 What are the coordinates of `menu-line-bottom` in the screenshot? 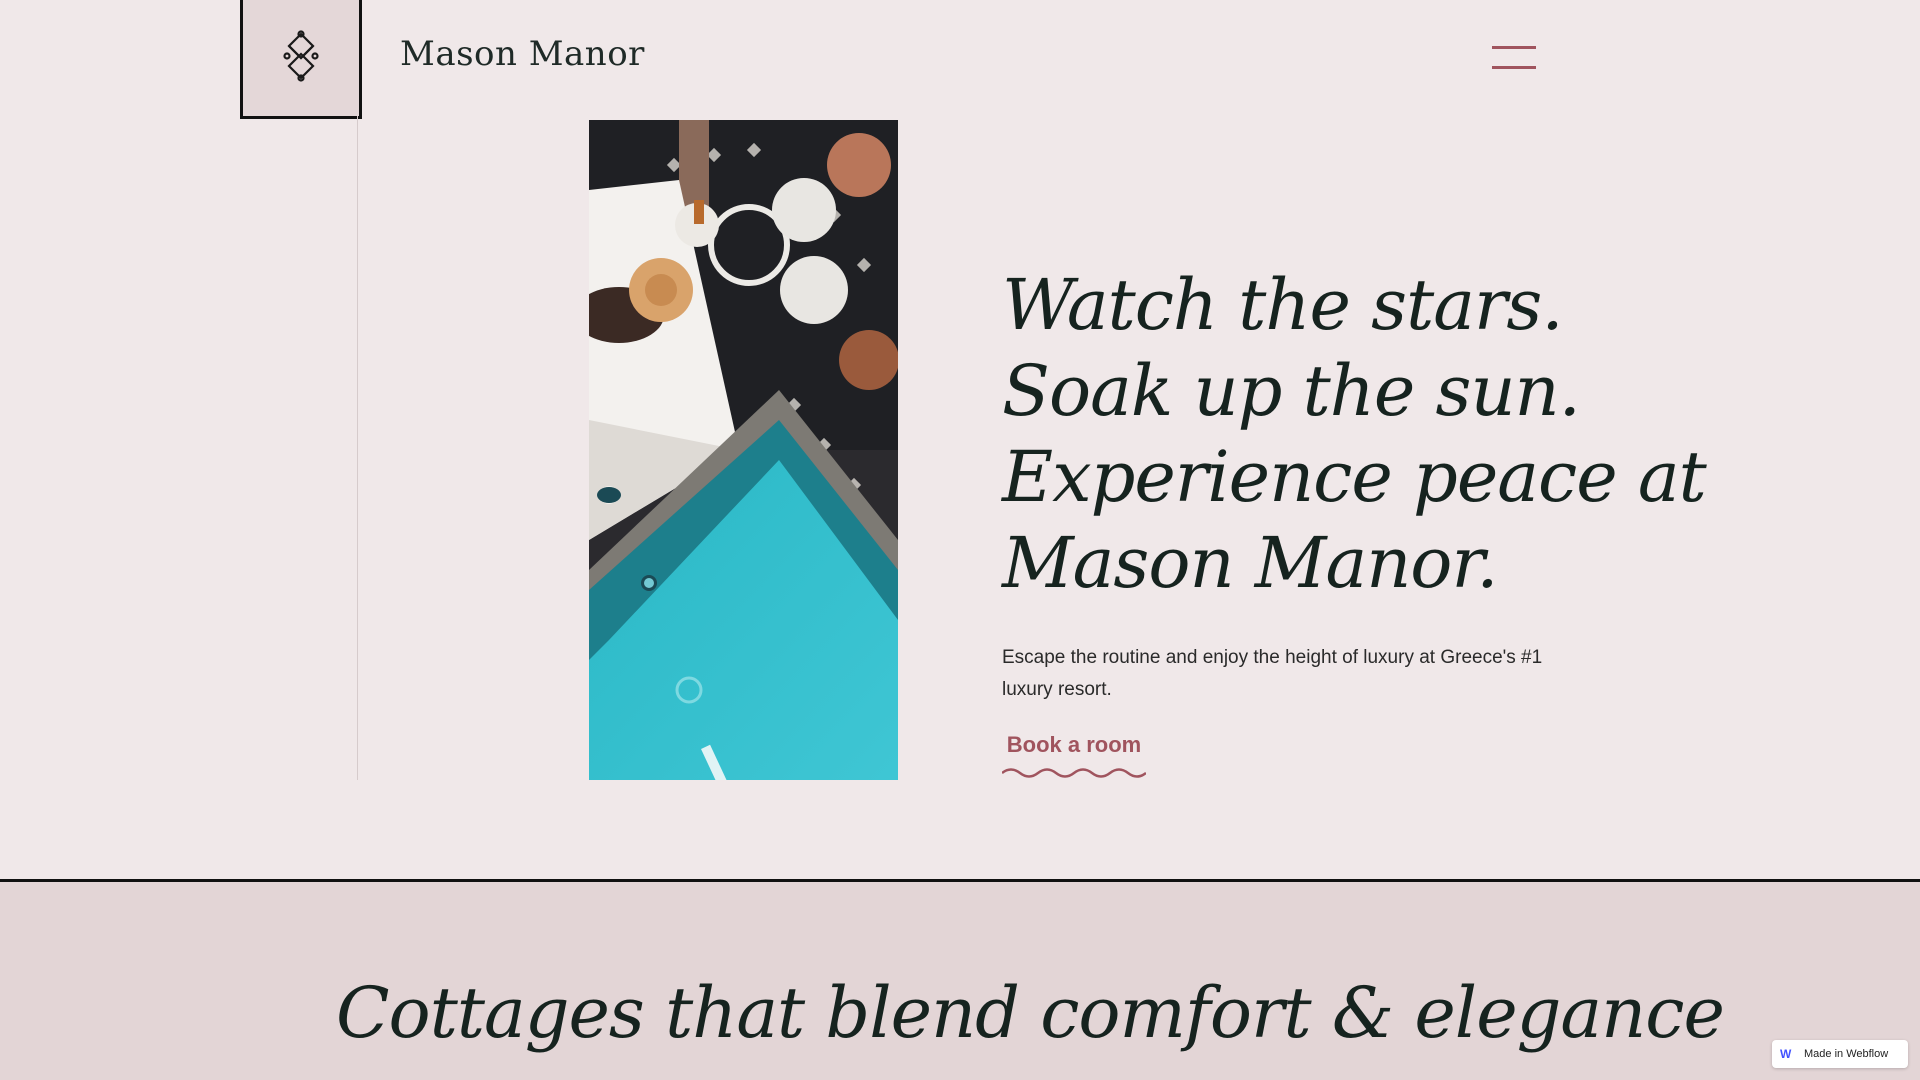 It's located at (1514, 67).